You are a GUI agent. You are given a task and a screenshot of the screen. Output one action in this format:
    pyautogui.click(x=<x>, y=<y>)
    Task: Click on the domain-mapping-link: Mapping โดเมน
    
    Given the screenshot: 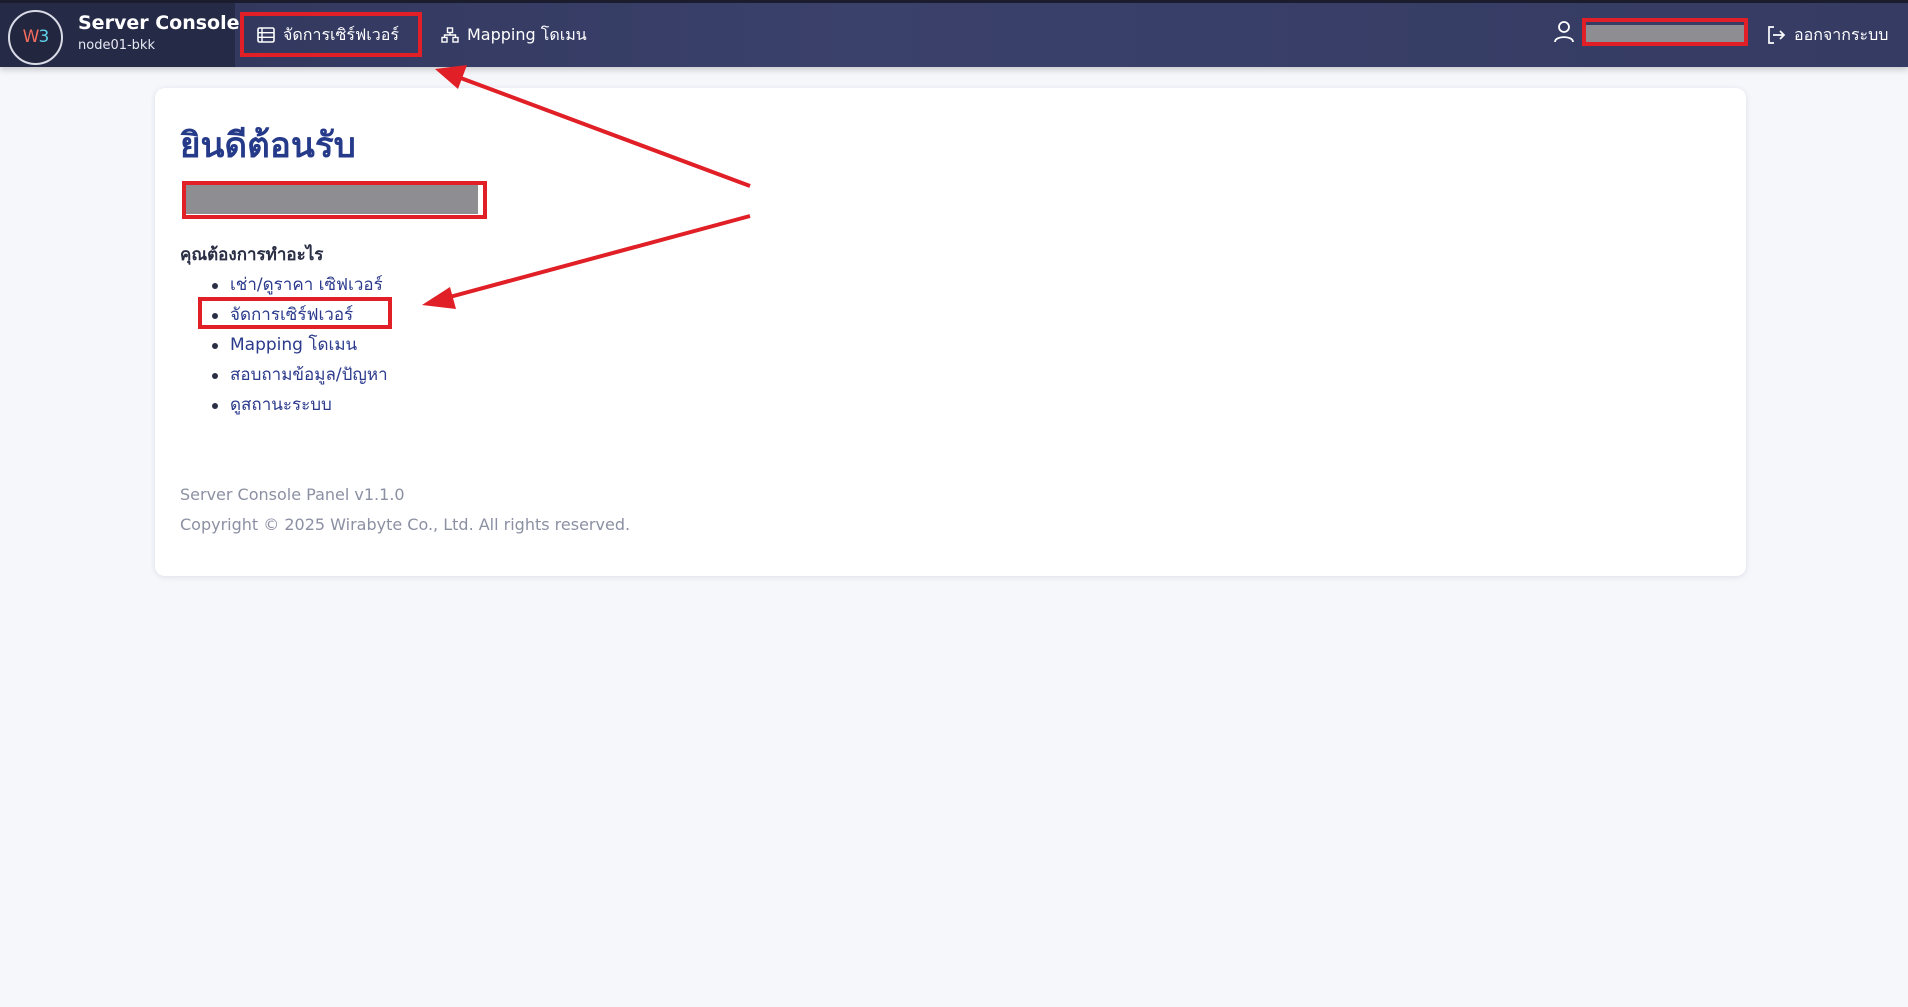 What is the action you would take?
    pyautogui.click(x=293, y=345)
    